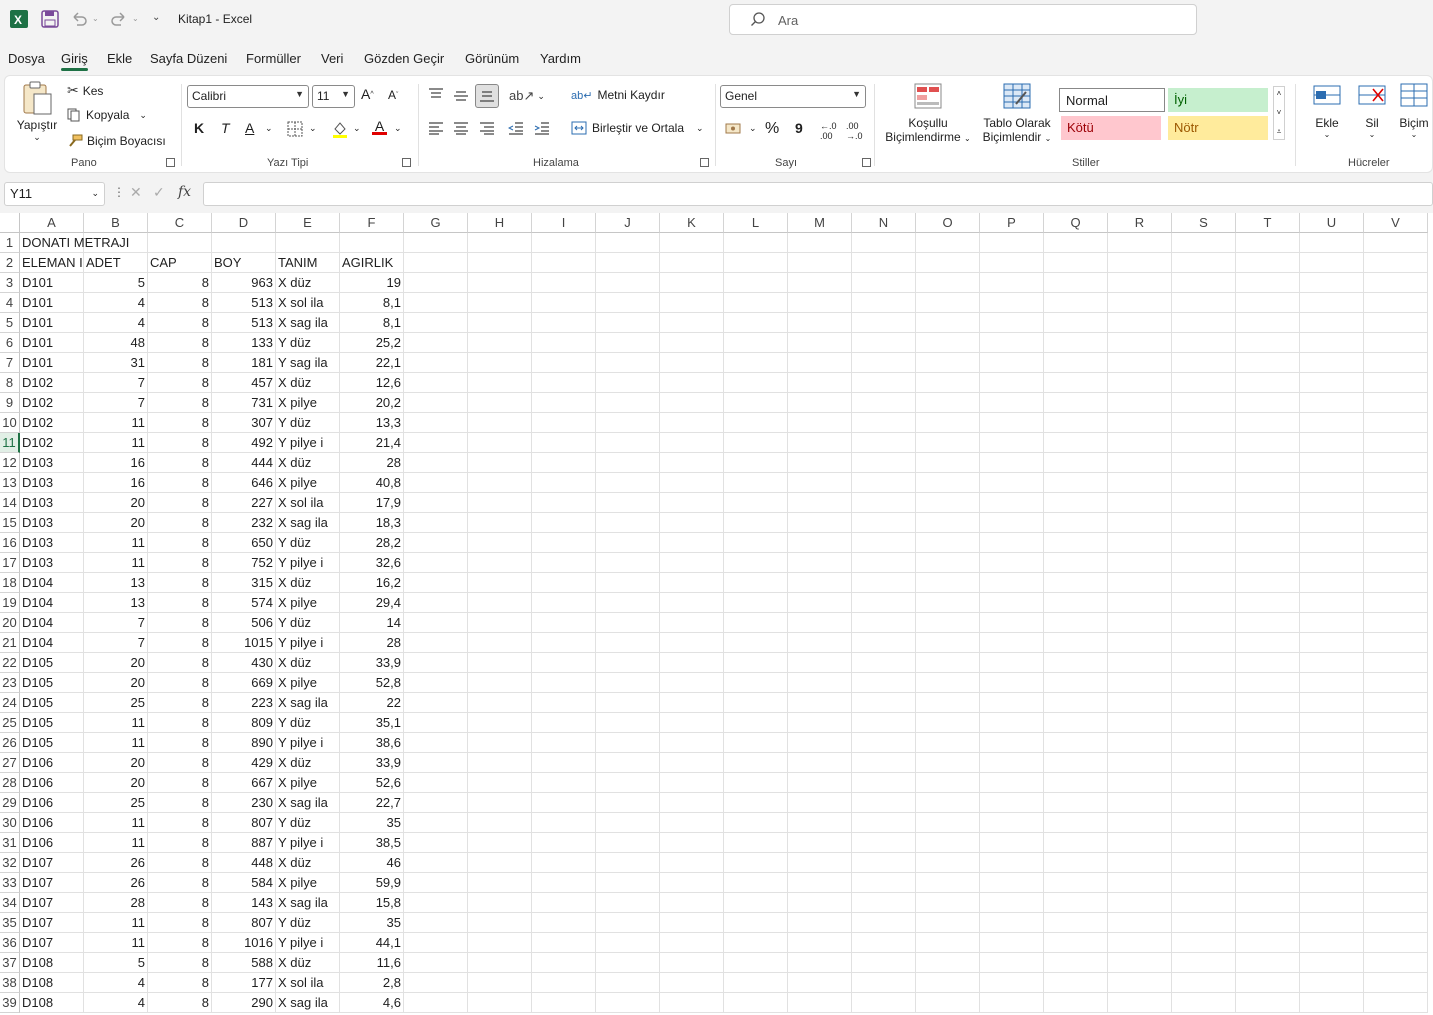  What do you see at coordinates (1396, 843) in the screenshot?
I see `cell-v31` at bounding box center [1396, 843].